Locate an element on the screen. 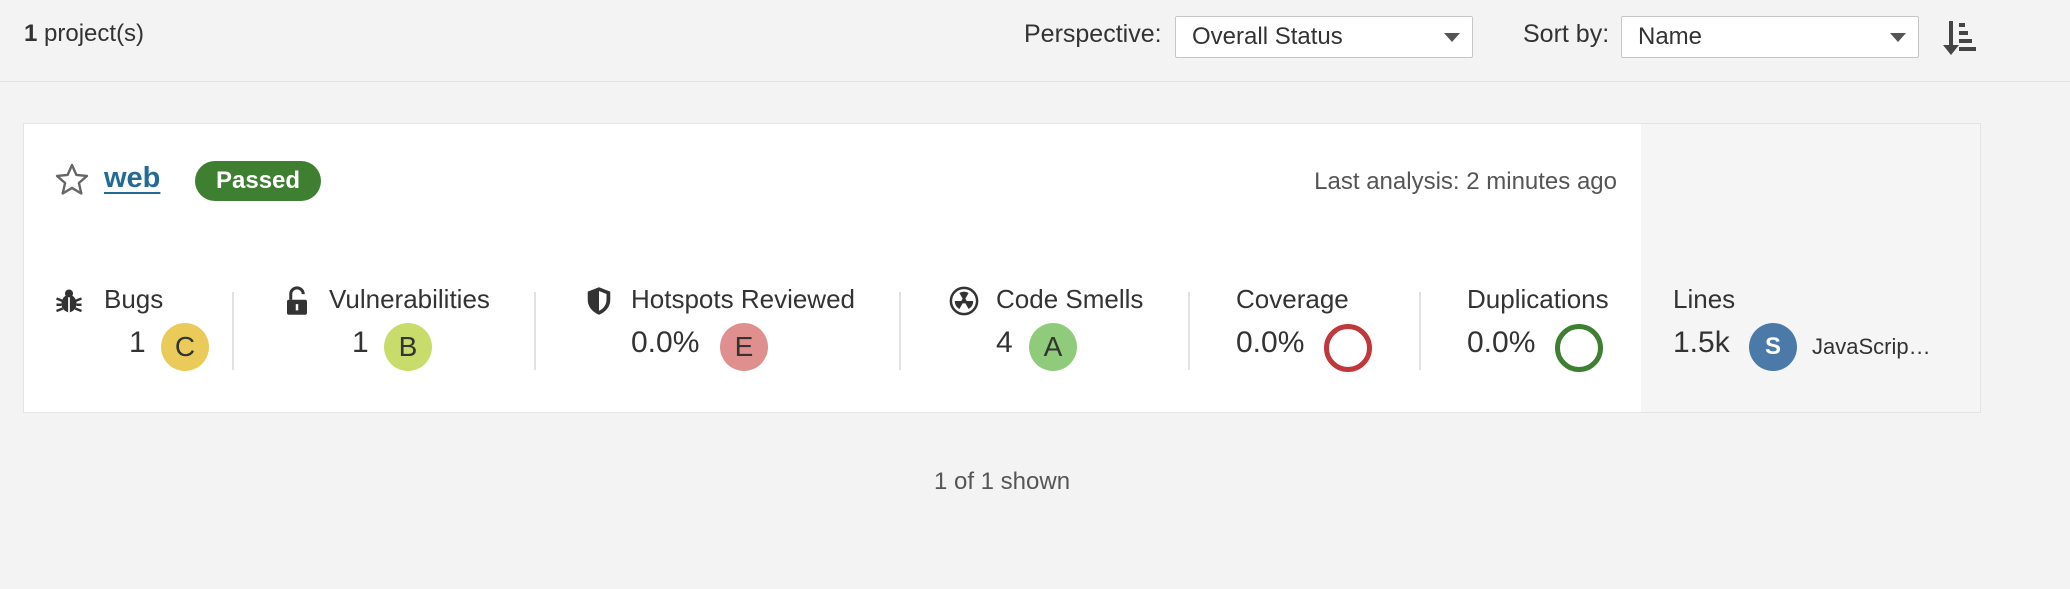 This screenshot has width=2070, height=589. metric-label: Hotspots Reviewed is located at coordinates (743, 299).